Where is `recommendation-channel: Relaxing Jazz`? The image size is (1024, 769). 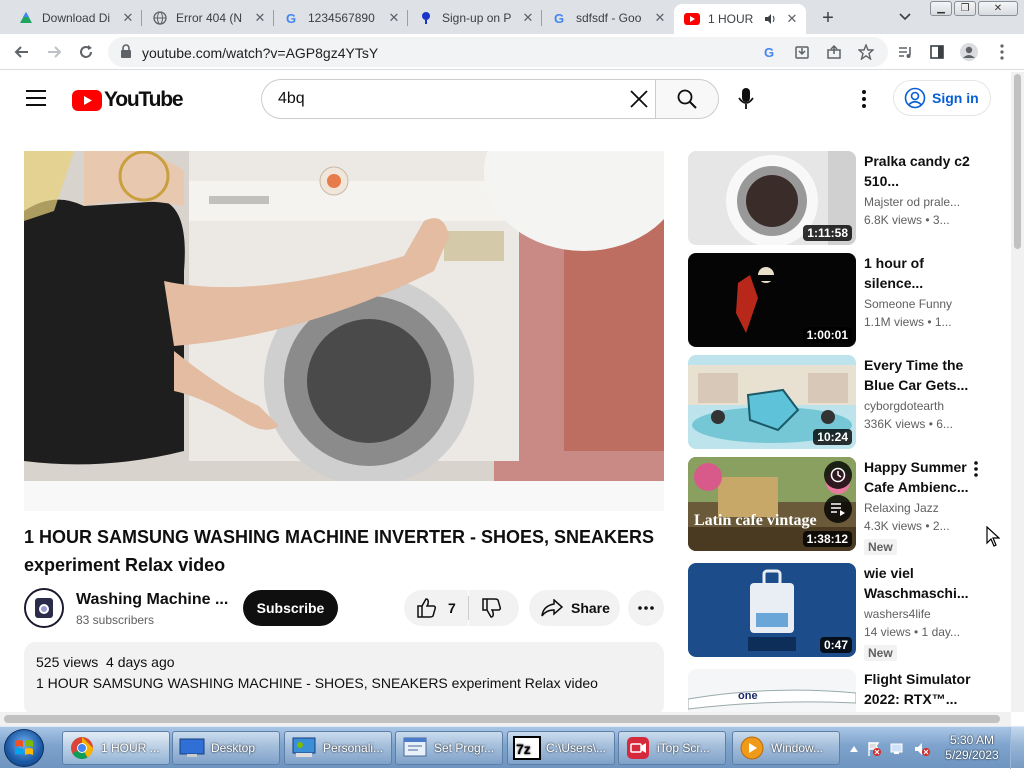
recommendation-channel: Relaxing Jazz is located at coordinates (901, 508).